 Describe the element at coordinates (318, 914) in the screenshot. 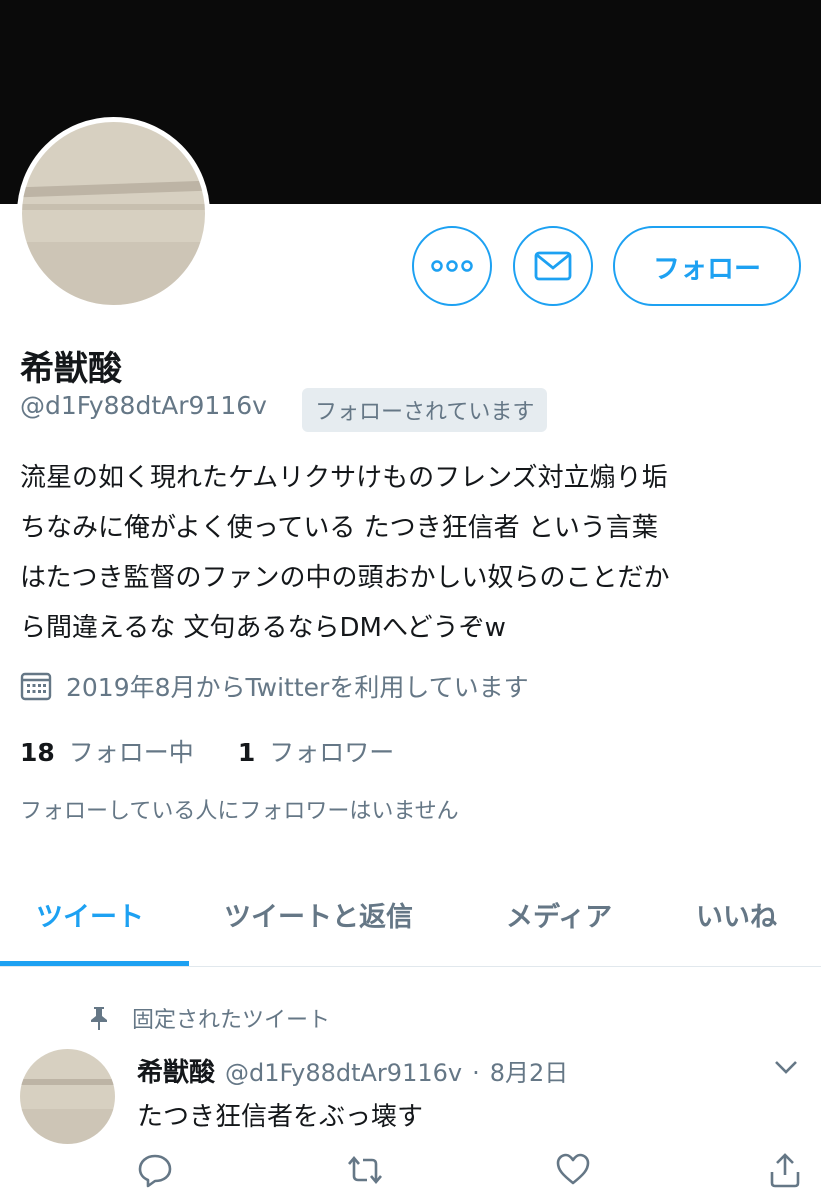

I see `tab-tweets-and-replies: ツイートと返信` at that location.